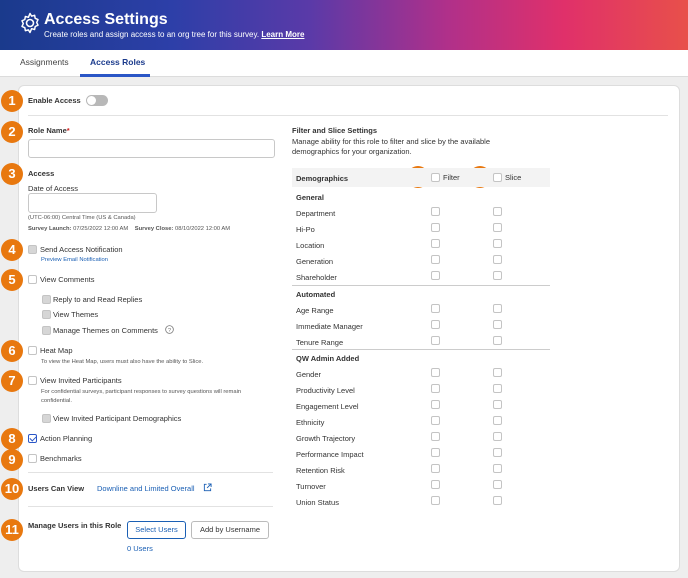 This screenshot has width=688, height=578. Describe the element at coordinates (435, 177) in the screenshot. I see `filter-all-checkbox` at that location.